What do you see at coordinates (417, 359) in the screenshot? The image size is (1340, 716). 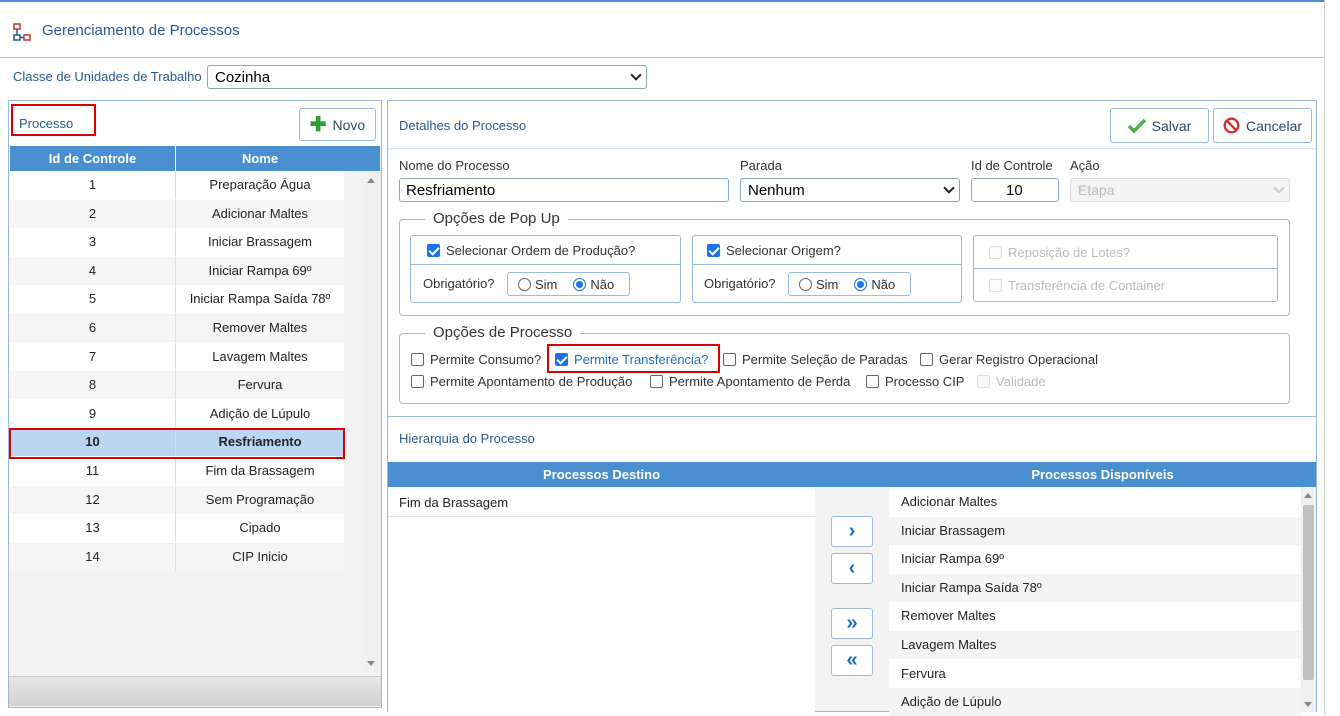 I see `allow-consumption-checkbox` at bounding box center [417, 359].